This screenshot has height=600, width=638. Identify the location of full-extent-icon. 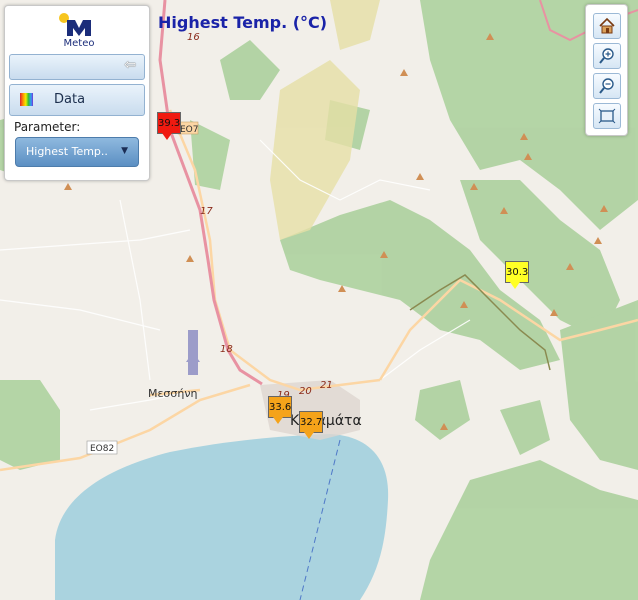
(607, 116).